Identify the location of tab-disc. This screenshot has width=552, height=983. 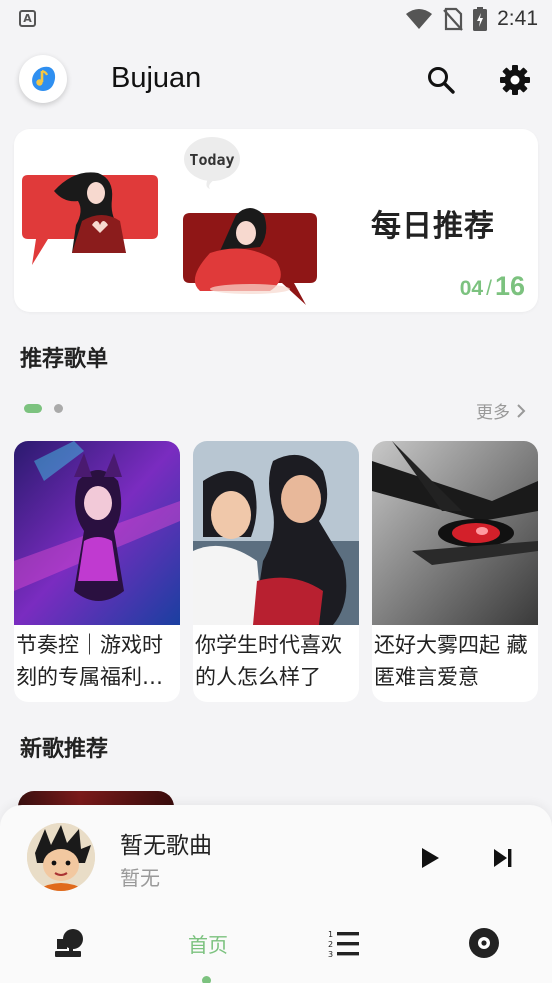
(484, 943).